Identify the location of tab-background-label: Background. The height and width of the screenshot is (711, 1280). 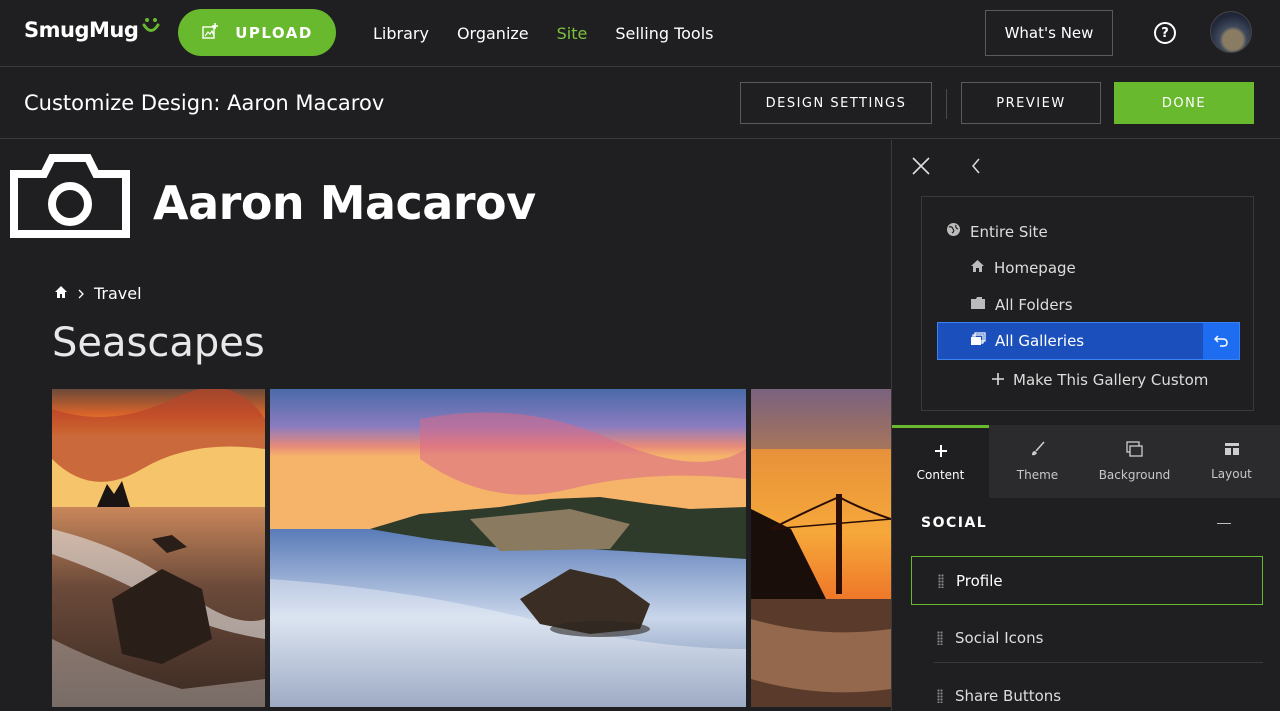
(1134, 475).